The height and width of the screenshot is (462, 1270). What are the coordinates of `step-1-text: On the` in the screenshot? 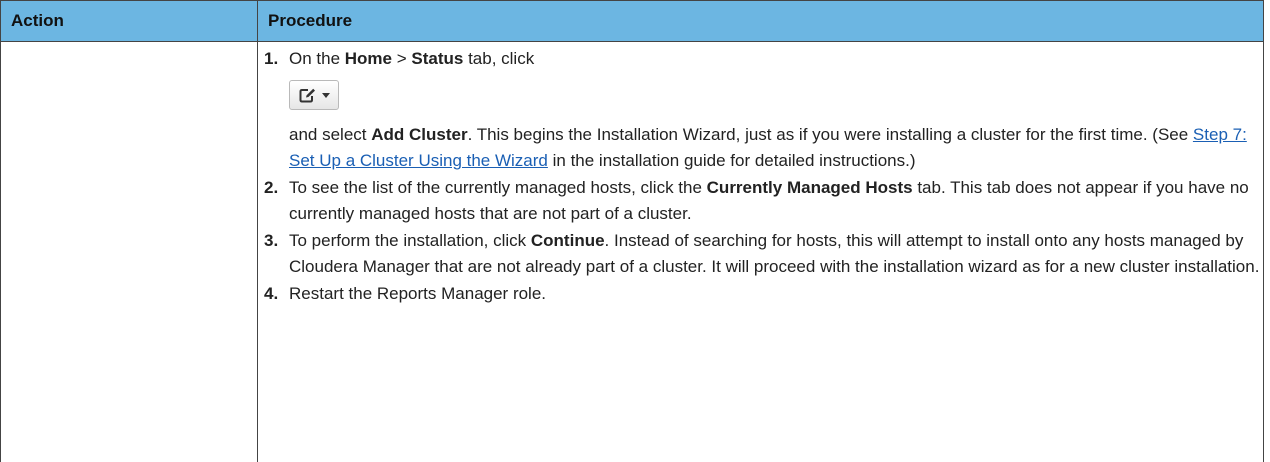 It's located at (317, 58).